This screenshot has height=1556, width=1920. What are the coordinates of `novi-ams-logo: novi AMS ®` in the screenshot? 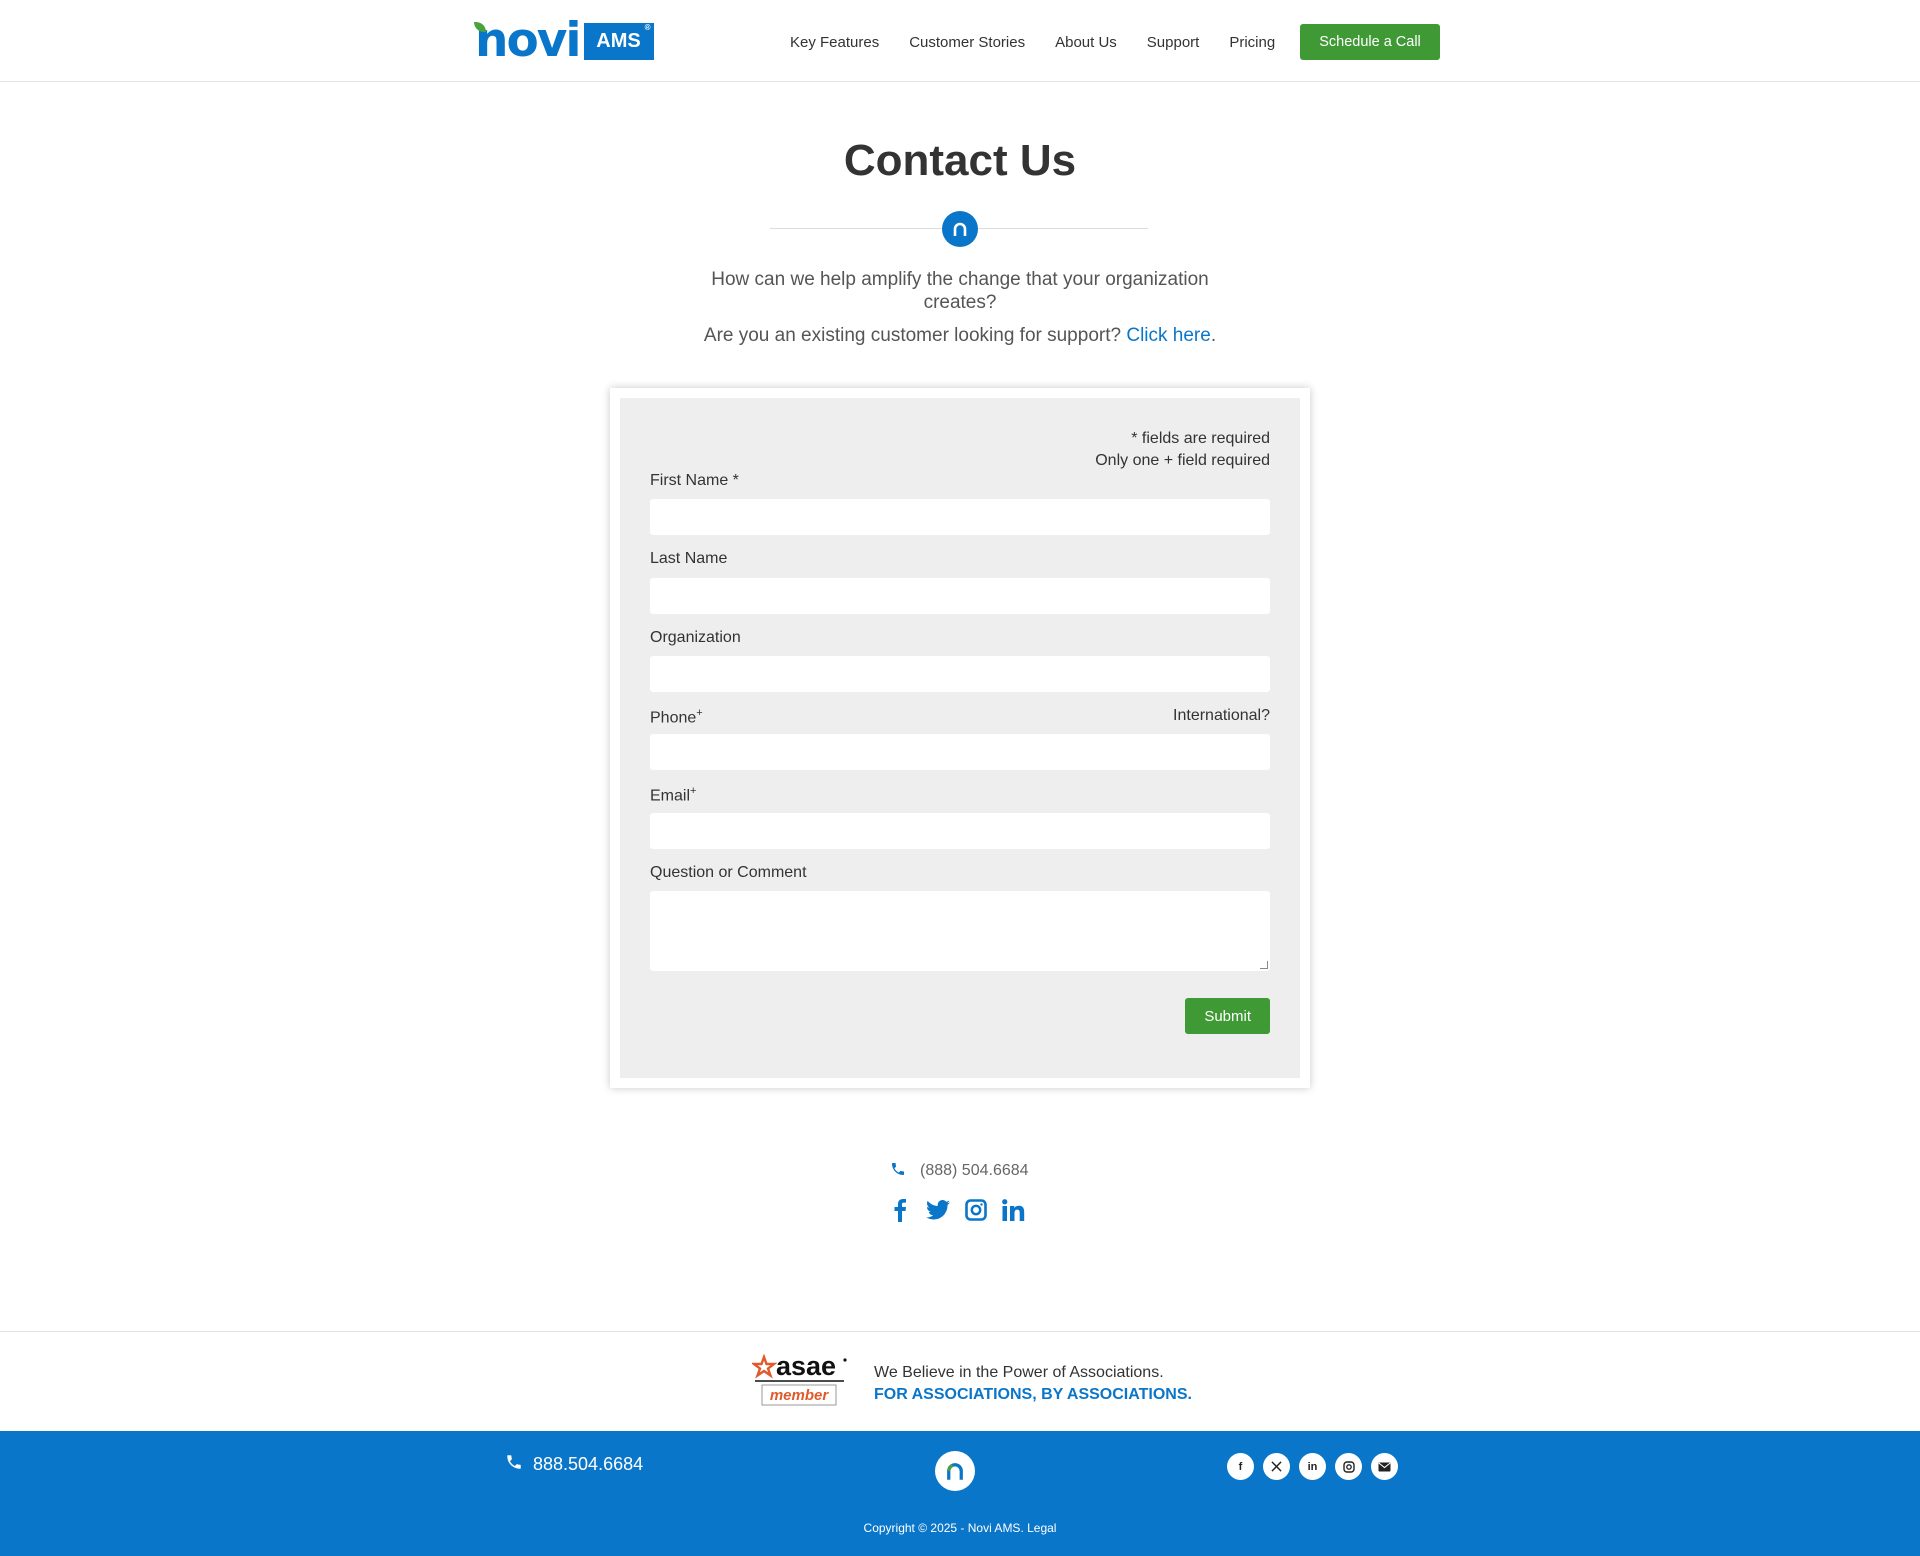 It's located at (564, 40).